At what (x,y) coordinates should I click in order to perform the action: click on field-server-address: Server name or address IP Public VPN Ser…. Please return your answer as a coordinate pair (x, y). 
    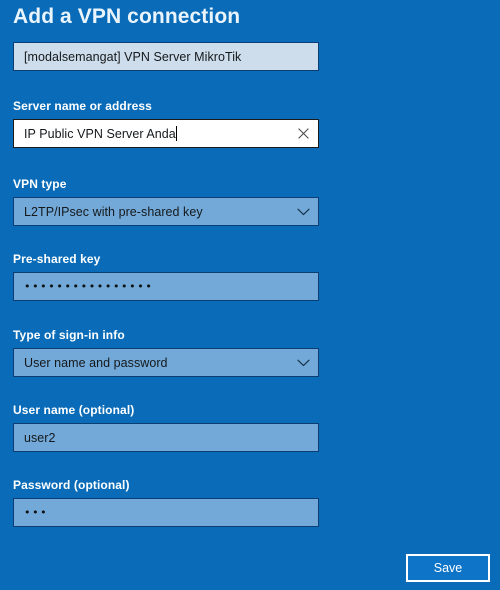
    Looking at the image, I should click on (166, 123).